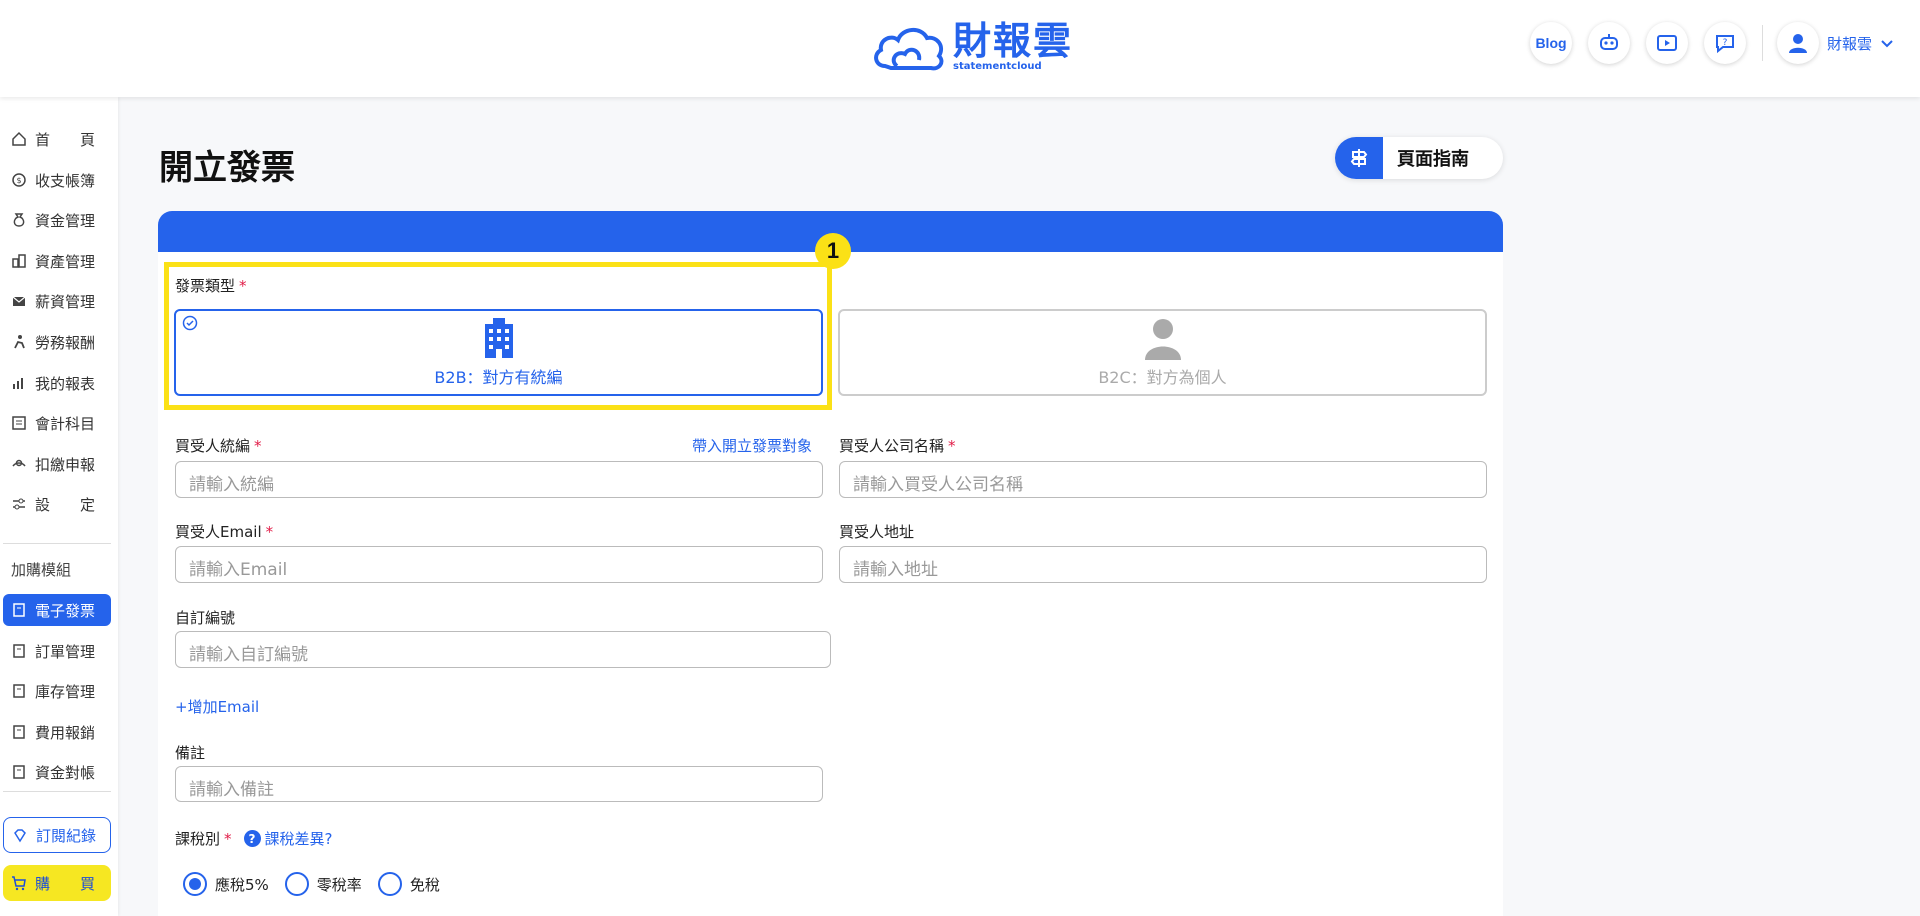 This screenshot has width=1920, height=916. What do you see at coordinates (1887, 44) in the screenshot?
I see `chevron-down-icon` at bounding box center [1887, 44].